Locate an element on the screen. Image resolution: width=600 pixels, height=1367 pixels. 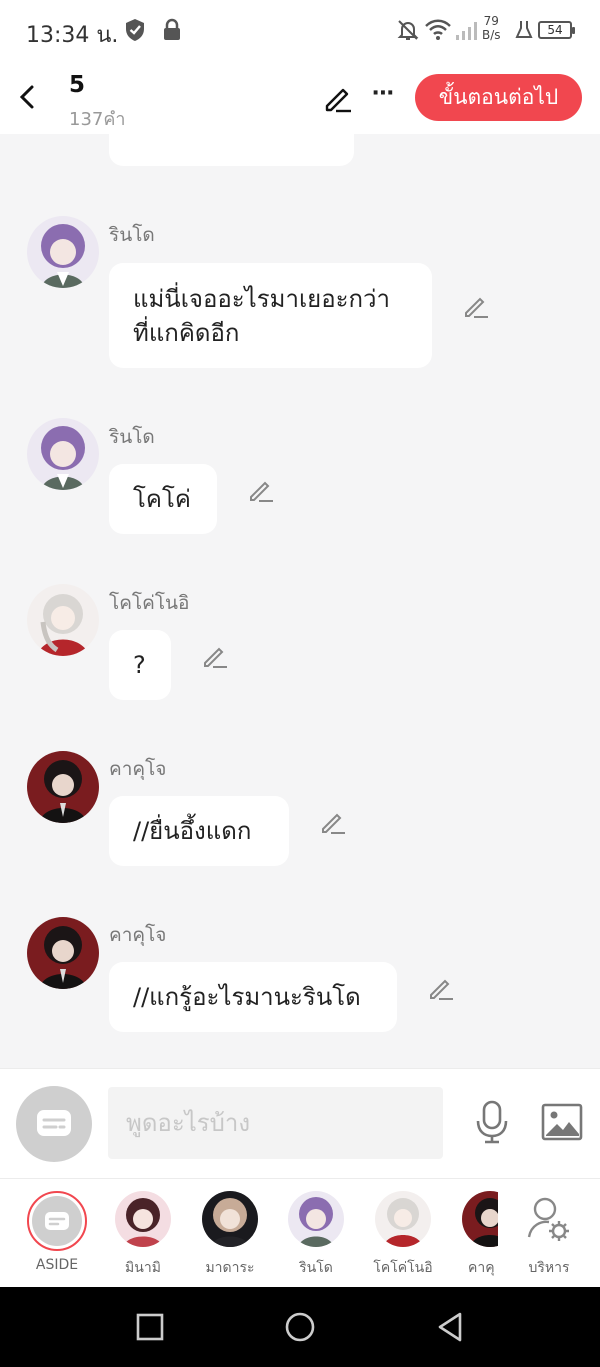
signal-icon is located at coordinates (466, 31).